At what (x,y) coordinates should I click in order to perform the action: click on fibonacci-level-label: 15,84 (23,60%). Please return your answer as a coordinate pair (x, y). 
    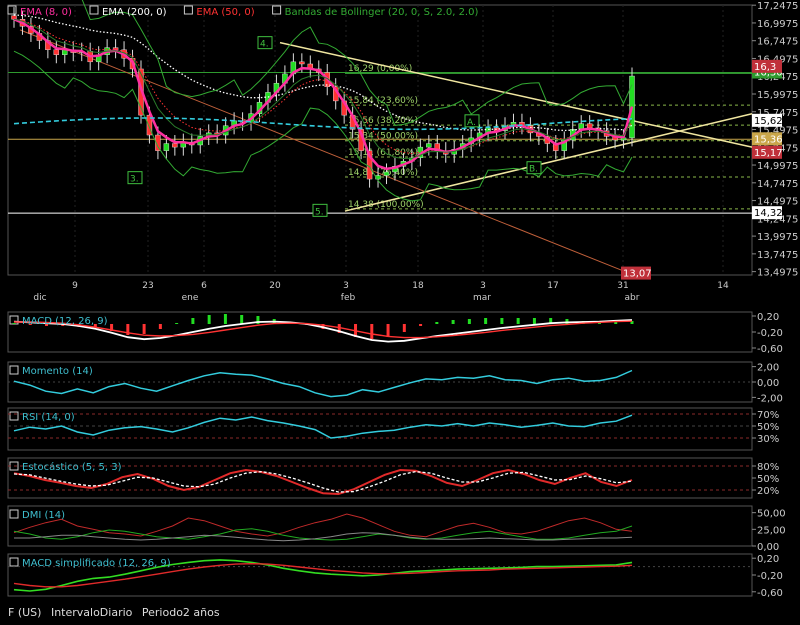
    Looking at the image, I should click on (383, 101).